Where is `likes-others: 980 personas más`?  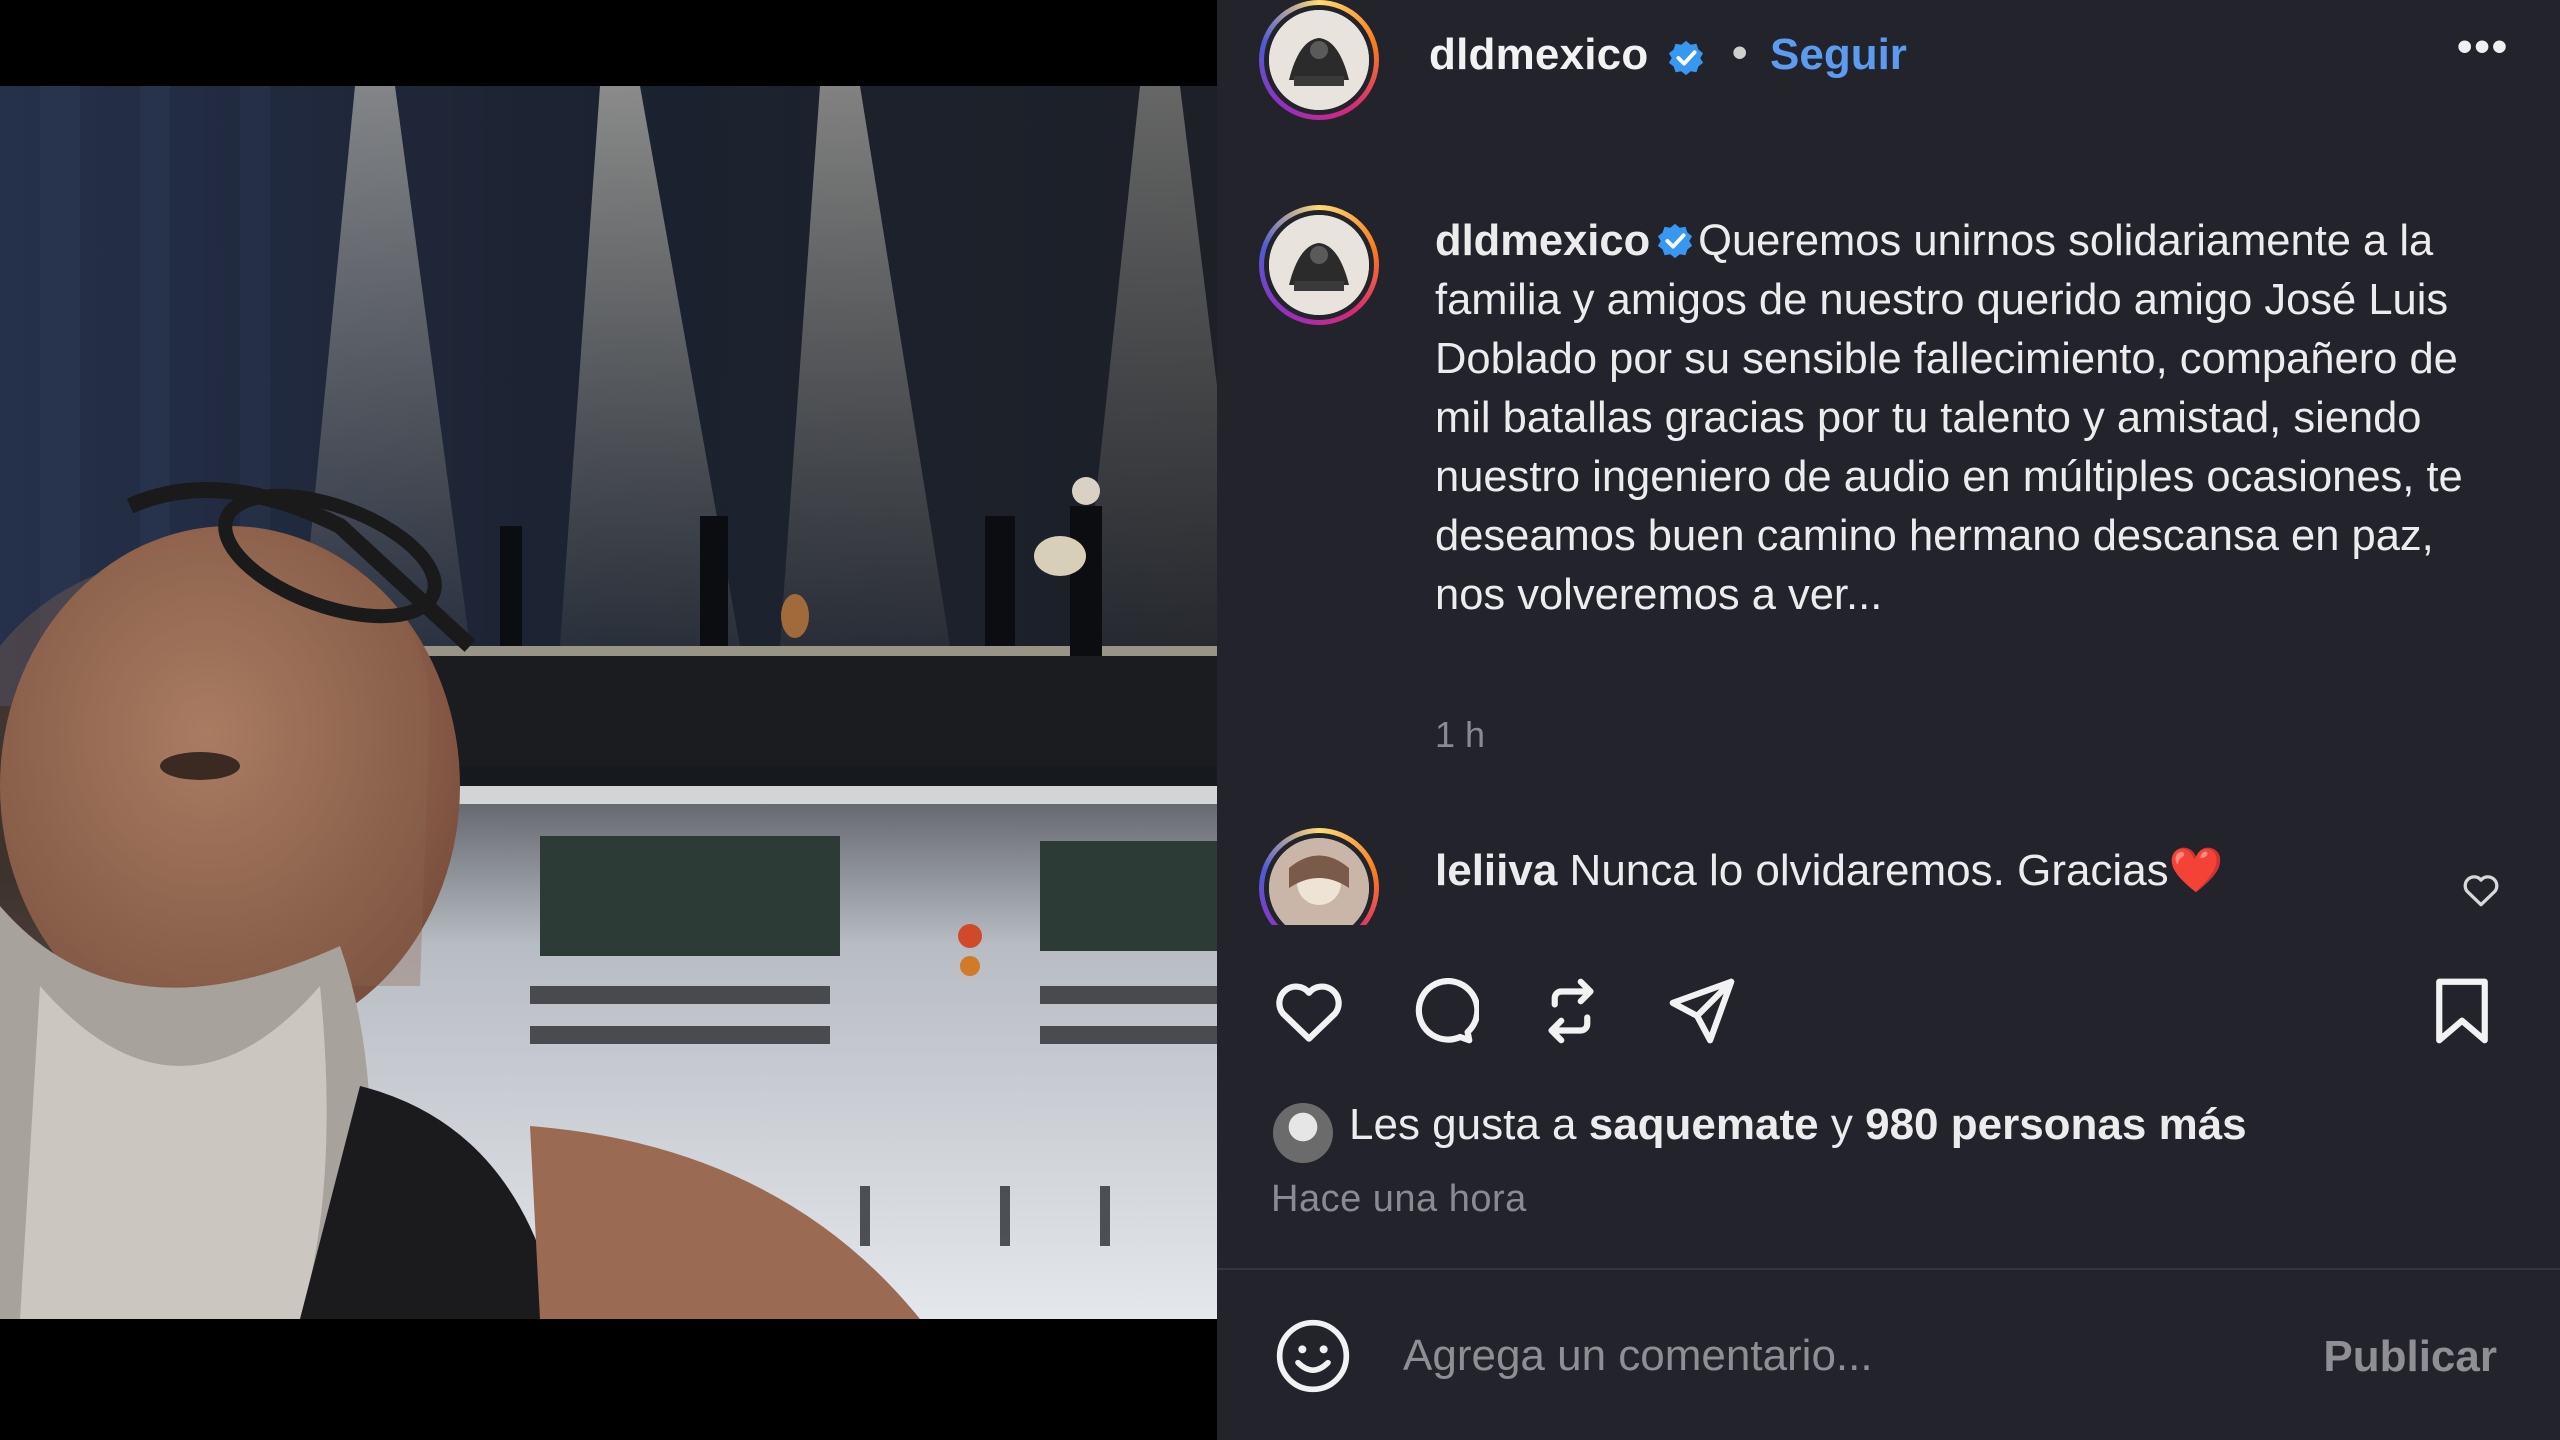
likes-others: 980 personas más is located at coordinates (2056, 1124).